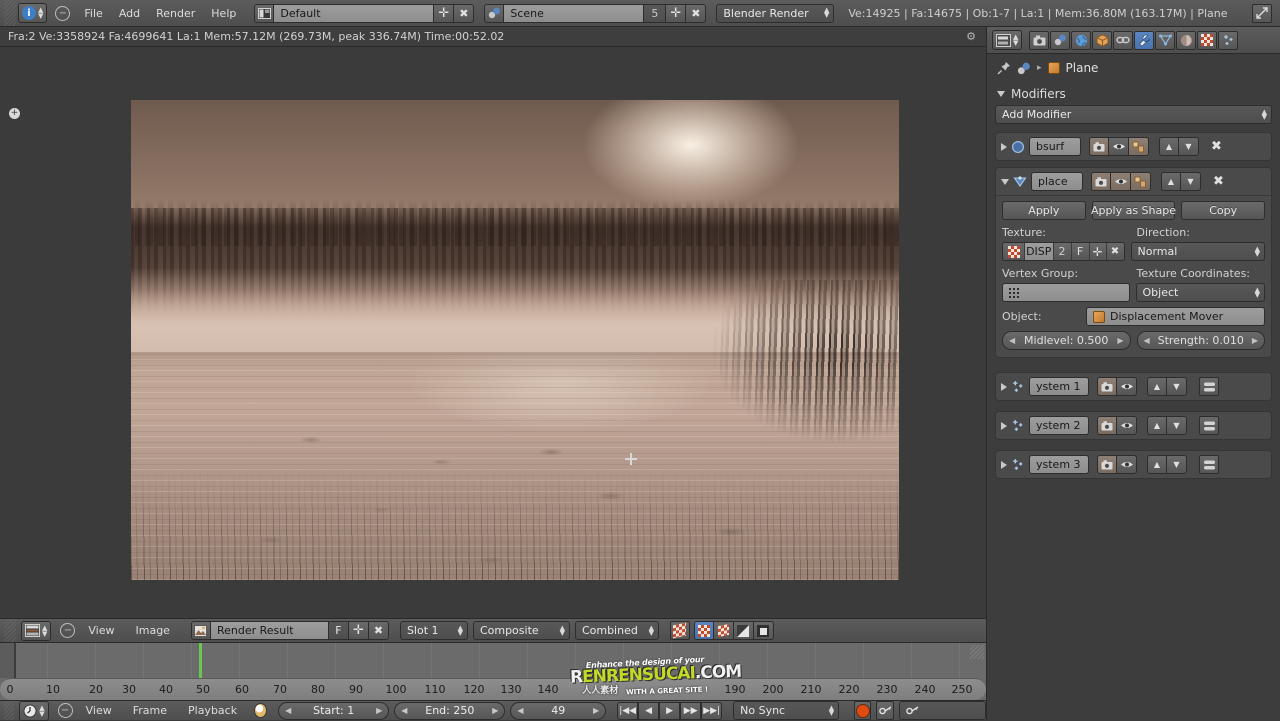 This screenshot has width=1280, height=721. What do you see at coordinates (676, 13) in the screenshot?
I see `scene-add-button: ✛` at bounding box center [676, 13].